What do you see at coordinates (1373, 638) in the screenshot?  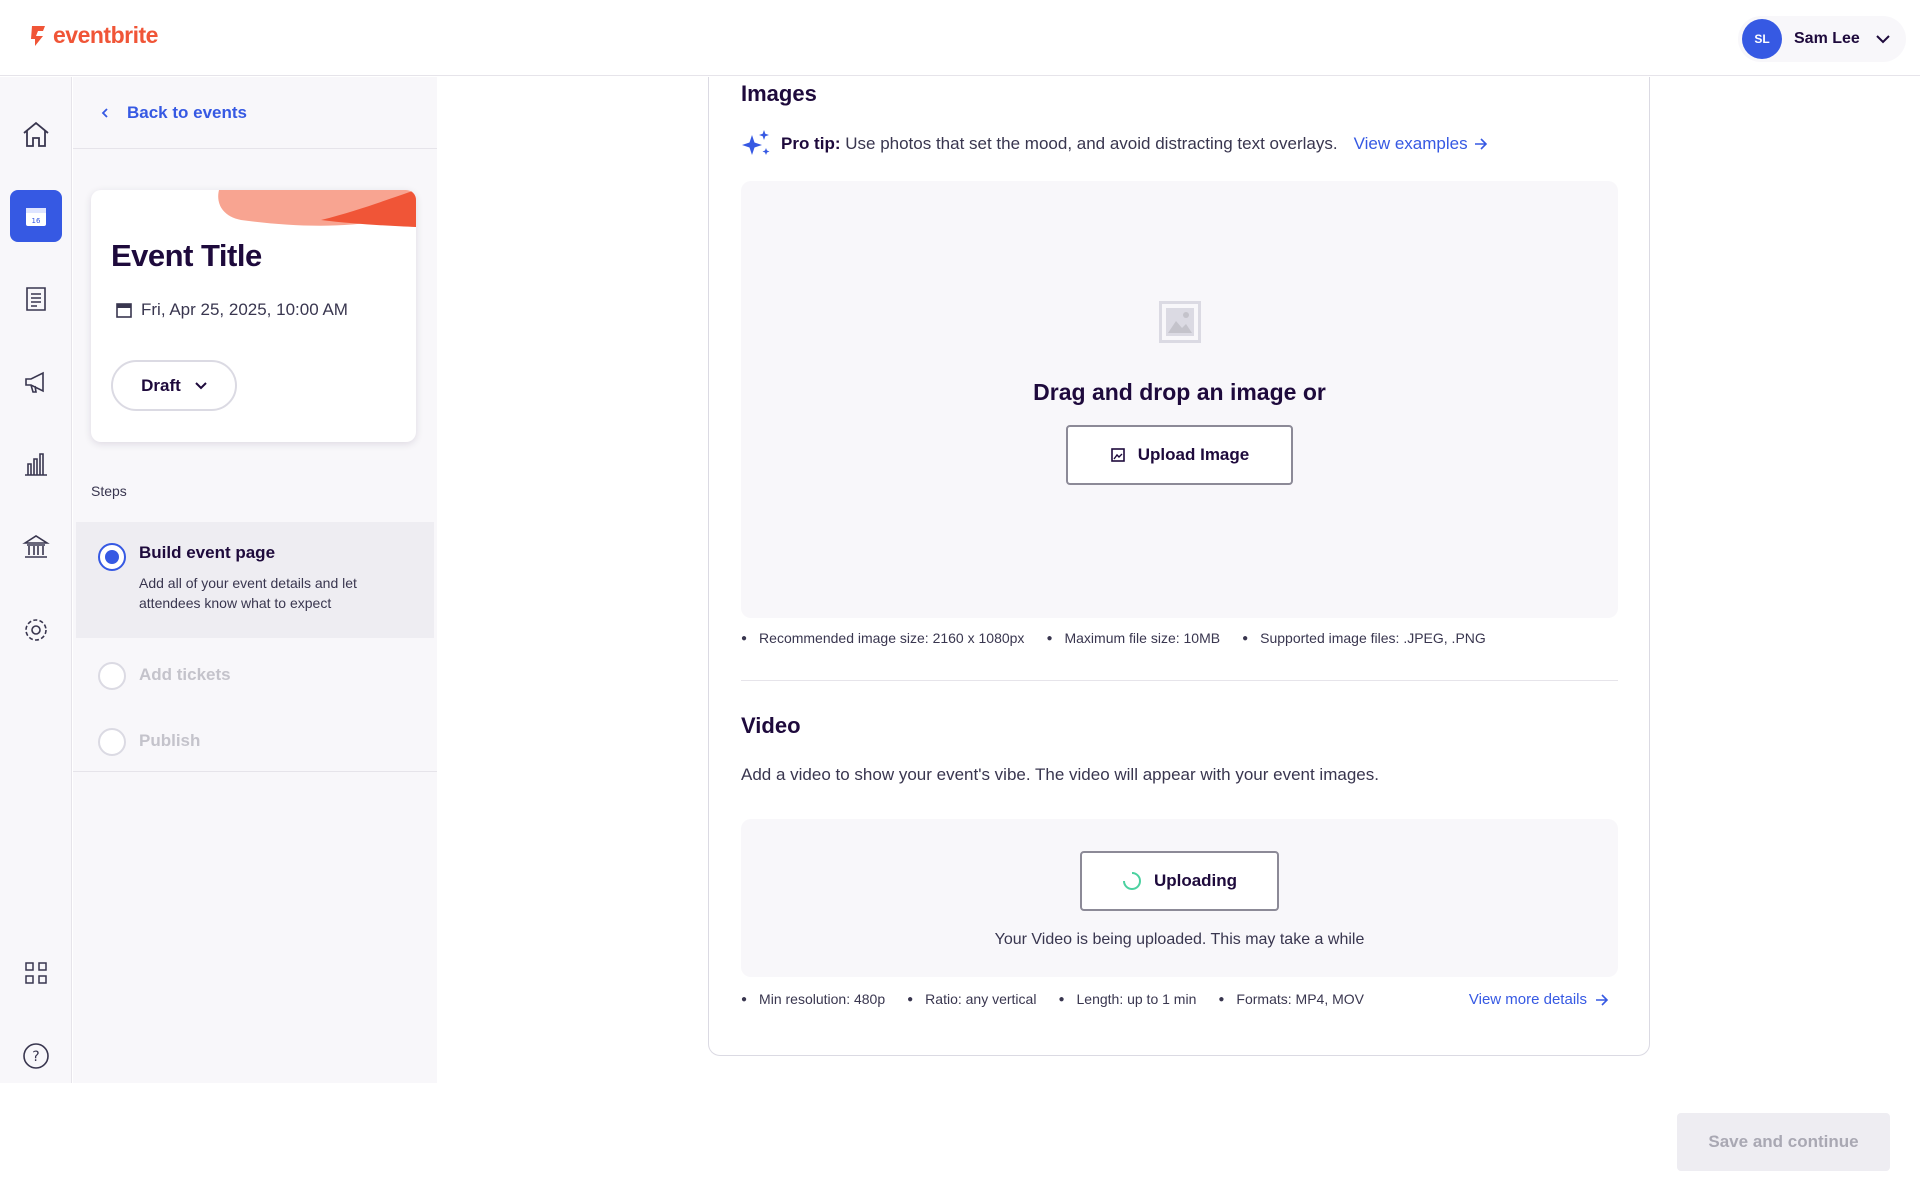 I see `image-spec: Supported image files: .JPEG, .PNG` at bounding box center [1373, 638].